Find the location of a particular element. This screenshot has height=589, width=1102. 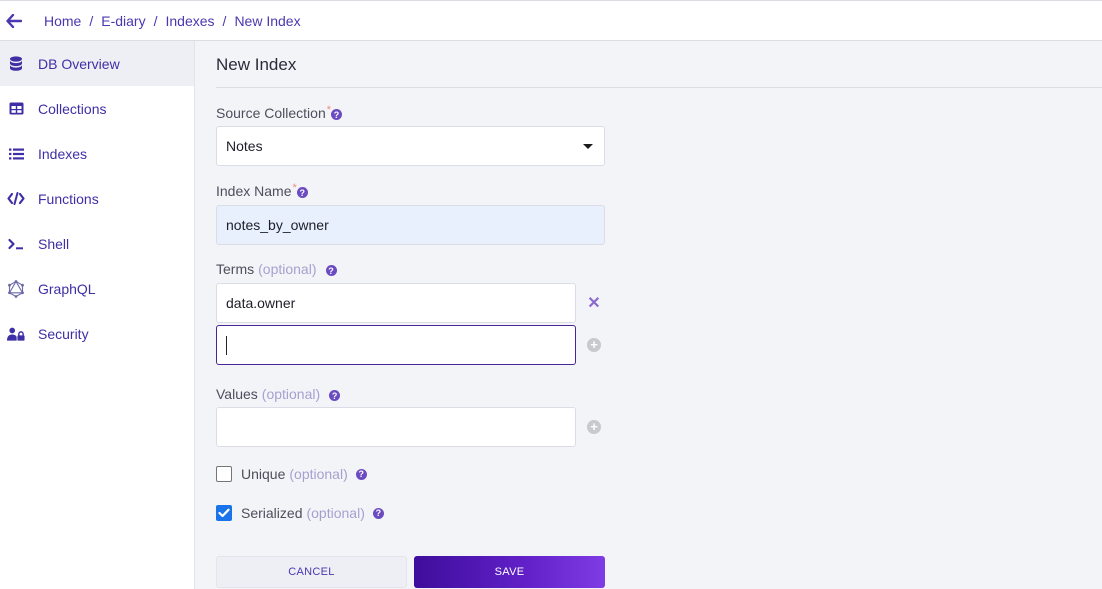

page-title: New Index is located at coordinates (256, 64).